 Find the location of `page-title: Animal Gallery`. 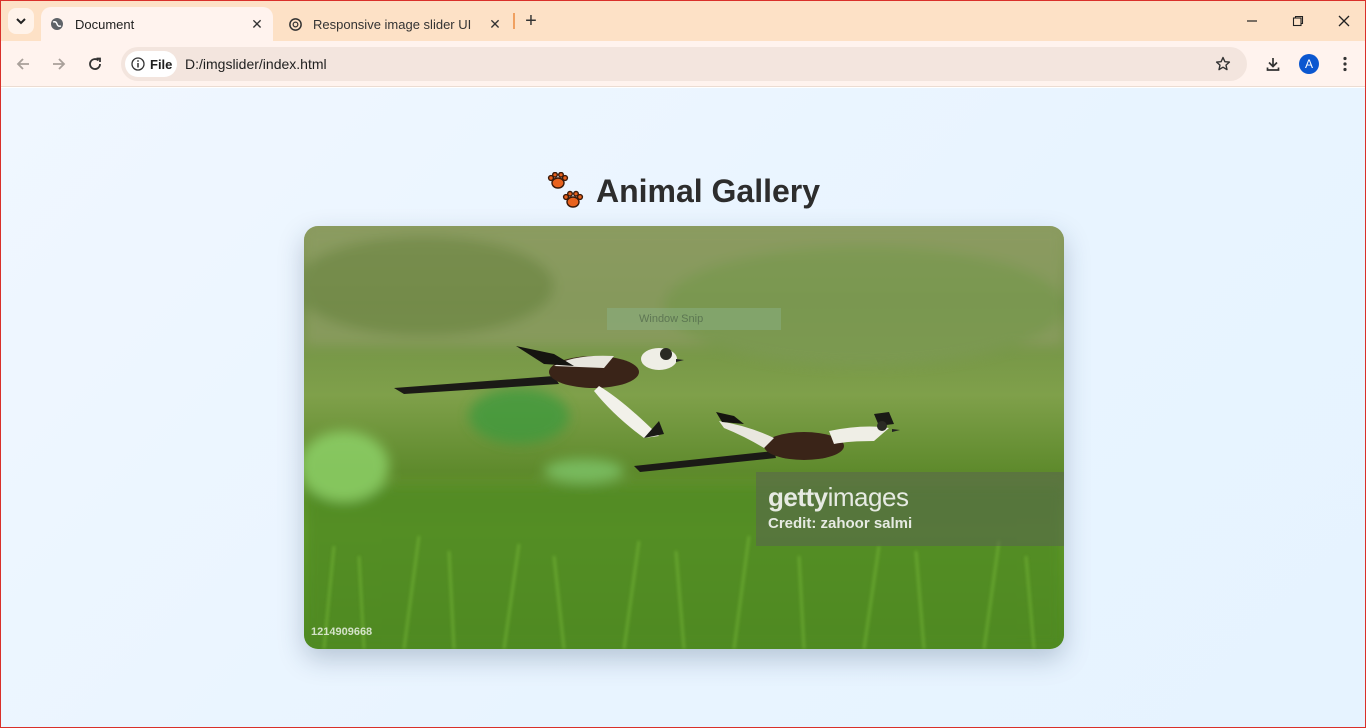

page-title: Animal Gallery is located at coordinates (683, 191).